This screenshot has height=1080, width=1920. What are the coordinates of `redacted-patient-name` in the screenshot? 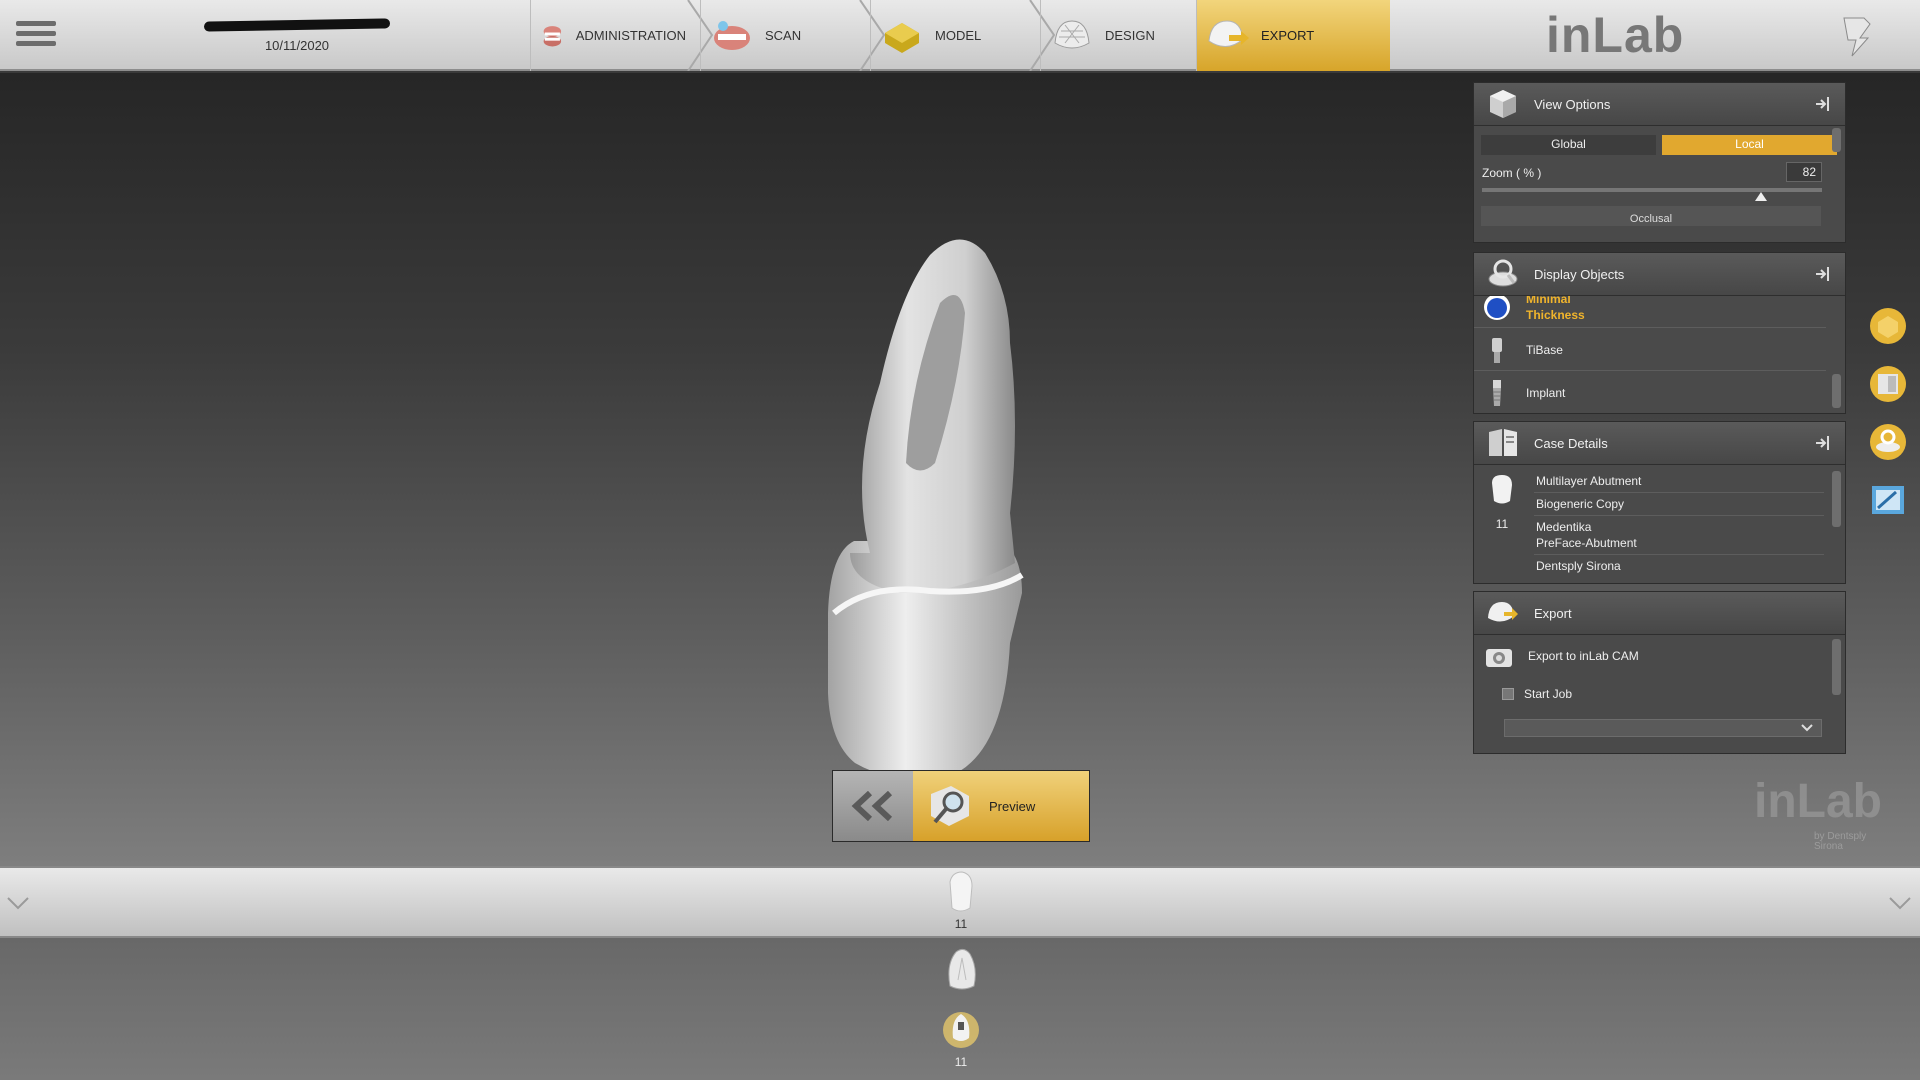 It's located at (297, 25).